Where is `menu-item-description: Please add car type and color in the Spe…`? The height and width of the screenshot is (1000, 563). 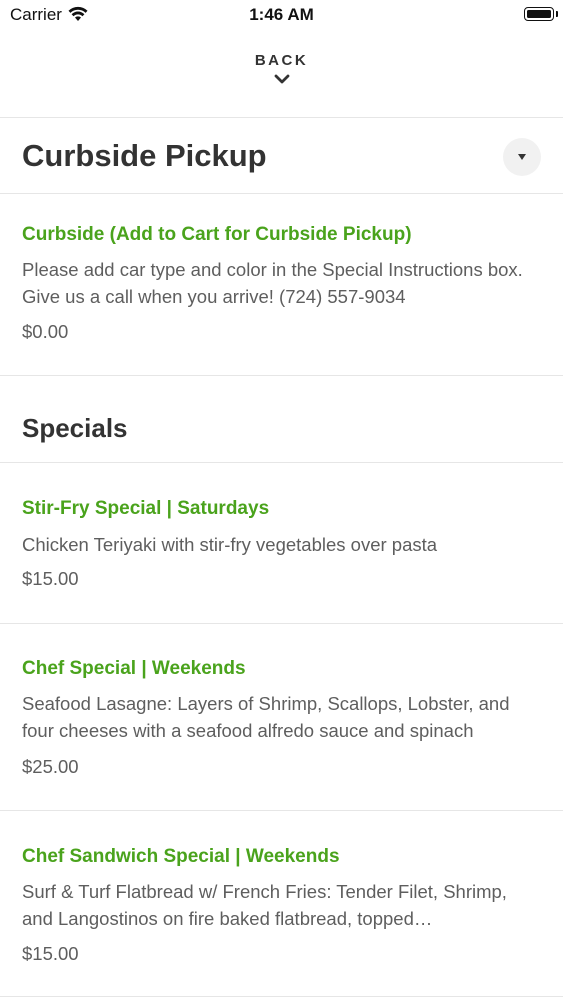
menu-item-description: Please add car type and color in the Spe… is located at coordinates (272, 283).